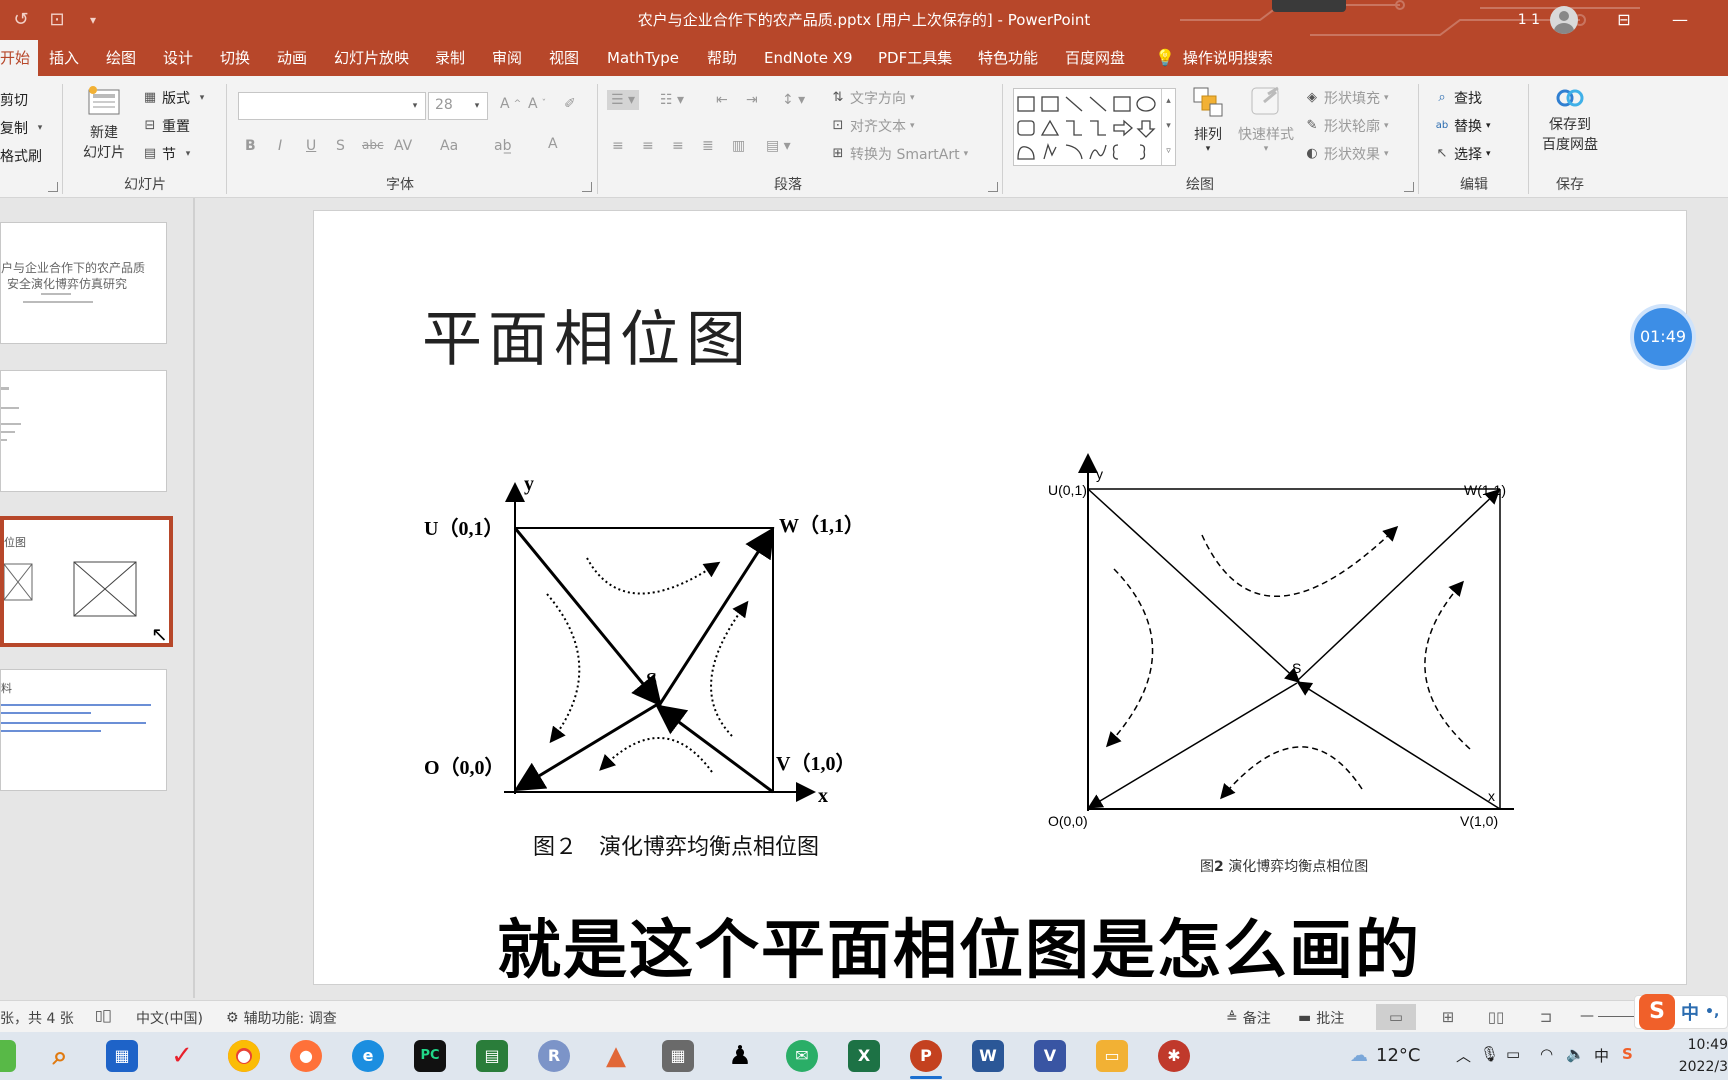 This screenshot has width=1728, height=1080. I want to click on app-green-icon: ▤, so click(492, 1056).